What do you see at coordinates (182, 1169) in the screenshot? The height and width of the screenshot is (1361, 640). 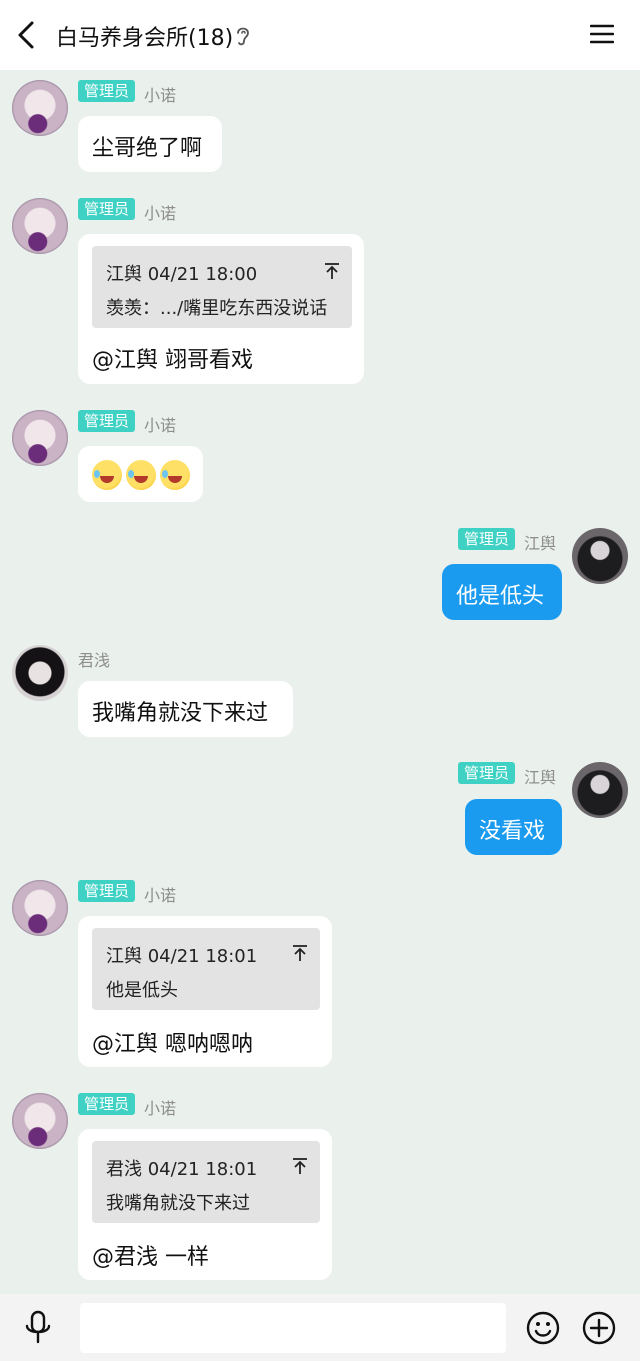 I see `quote-header: 君浅 04/21 18:01` at bounding box center [182, 1169].